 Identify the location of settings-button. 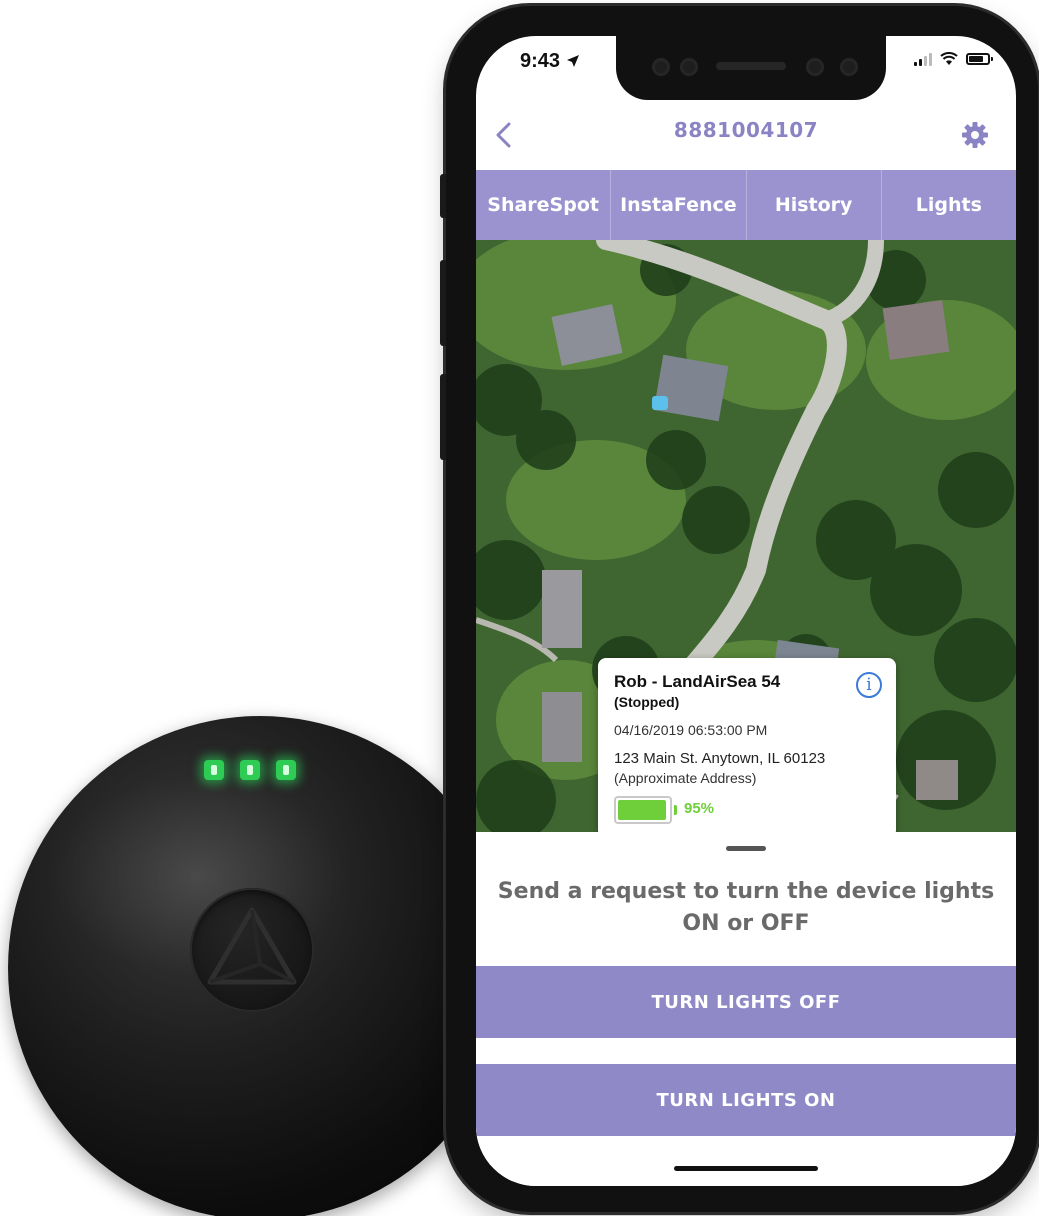
(975, 135).